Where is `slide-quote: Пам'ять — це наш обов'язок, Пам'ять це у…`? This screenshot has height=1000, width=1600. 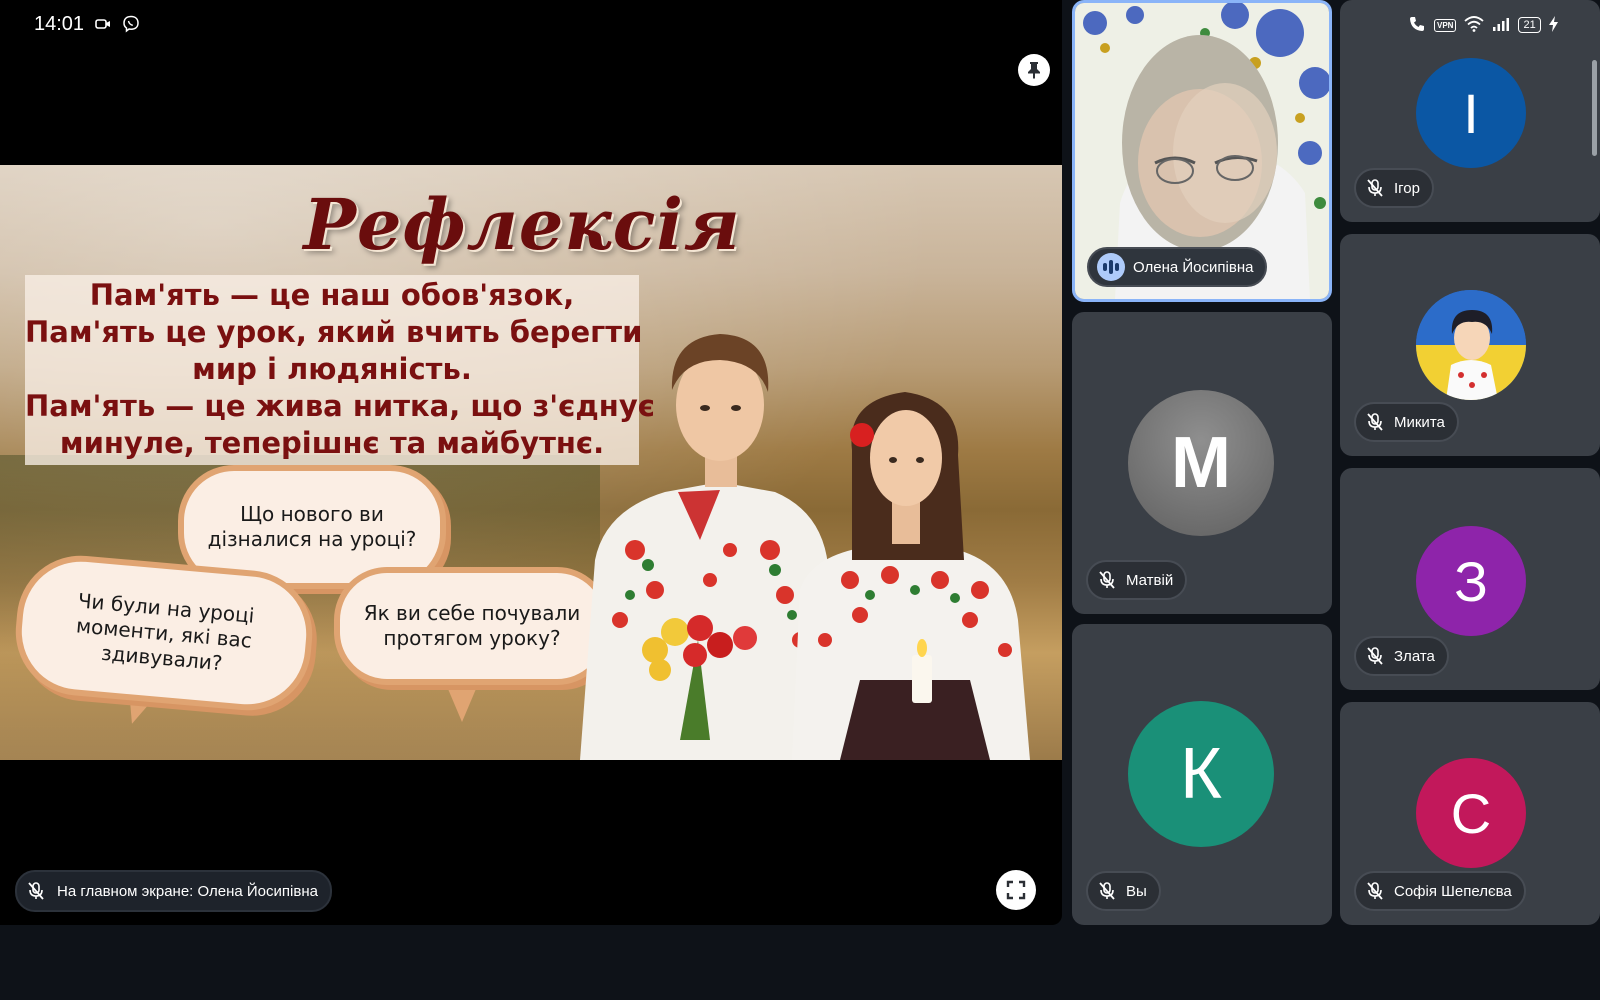 slide-quote: Пам'ять — це наш обов'язок, Пам'ять це у… is located at coordinates (340, 369).